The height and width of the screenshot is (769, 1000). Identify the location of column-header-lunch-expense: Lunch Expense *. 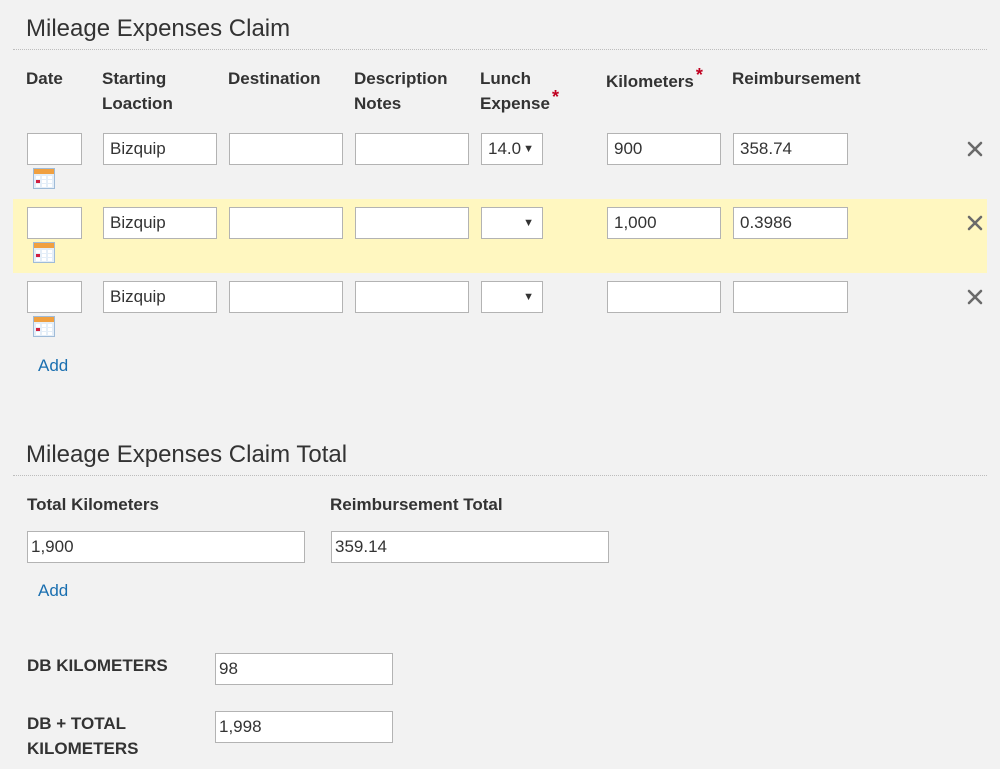
(519, 91).